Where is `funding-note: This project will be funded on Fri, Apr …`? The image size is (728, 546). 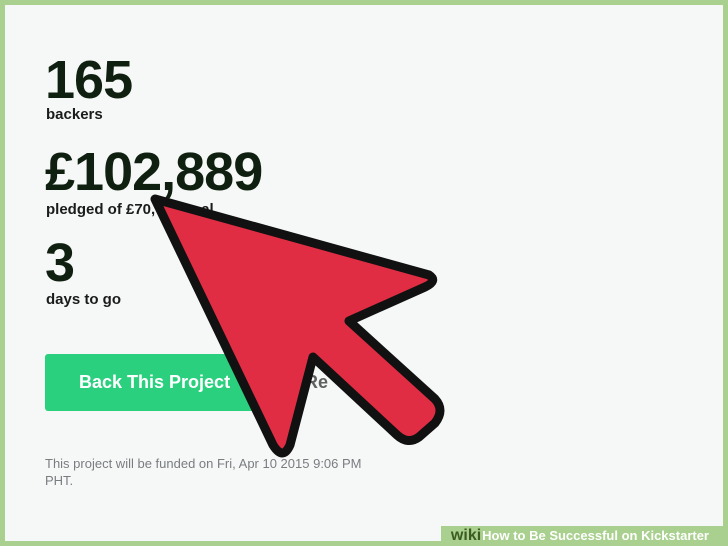
funding-note: This project will be funded on Fri, Apr … is located at coordinates (203, 472).